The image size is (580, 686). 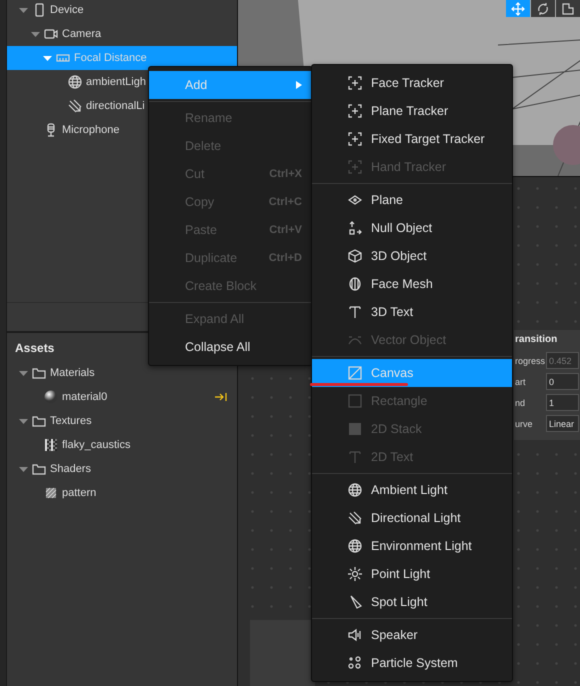 What do you see at coordinates (51, 493) in the screenshot?
I see `hatched-square-icon` at bounding box center [51, 493].